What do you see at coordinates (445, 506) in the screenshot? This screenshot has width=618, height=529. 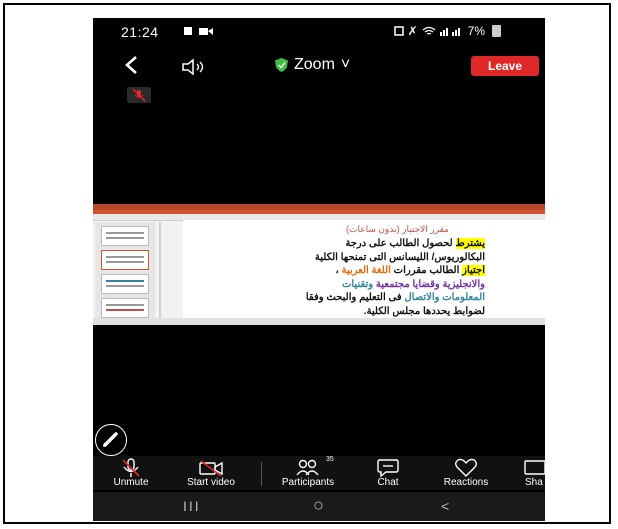 I see `nav-back-button: <` at bounding box center [445, 506].